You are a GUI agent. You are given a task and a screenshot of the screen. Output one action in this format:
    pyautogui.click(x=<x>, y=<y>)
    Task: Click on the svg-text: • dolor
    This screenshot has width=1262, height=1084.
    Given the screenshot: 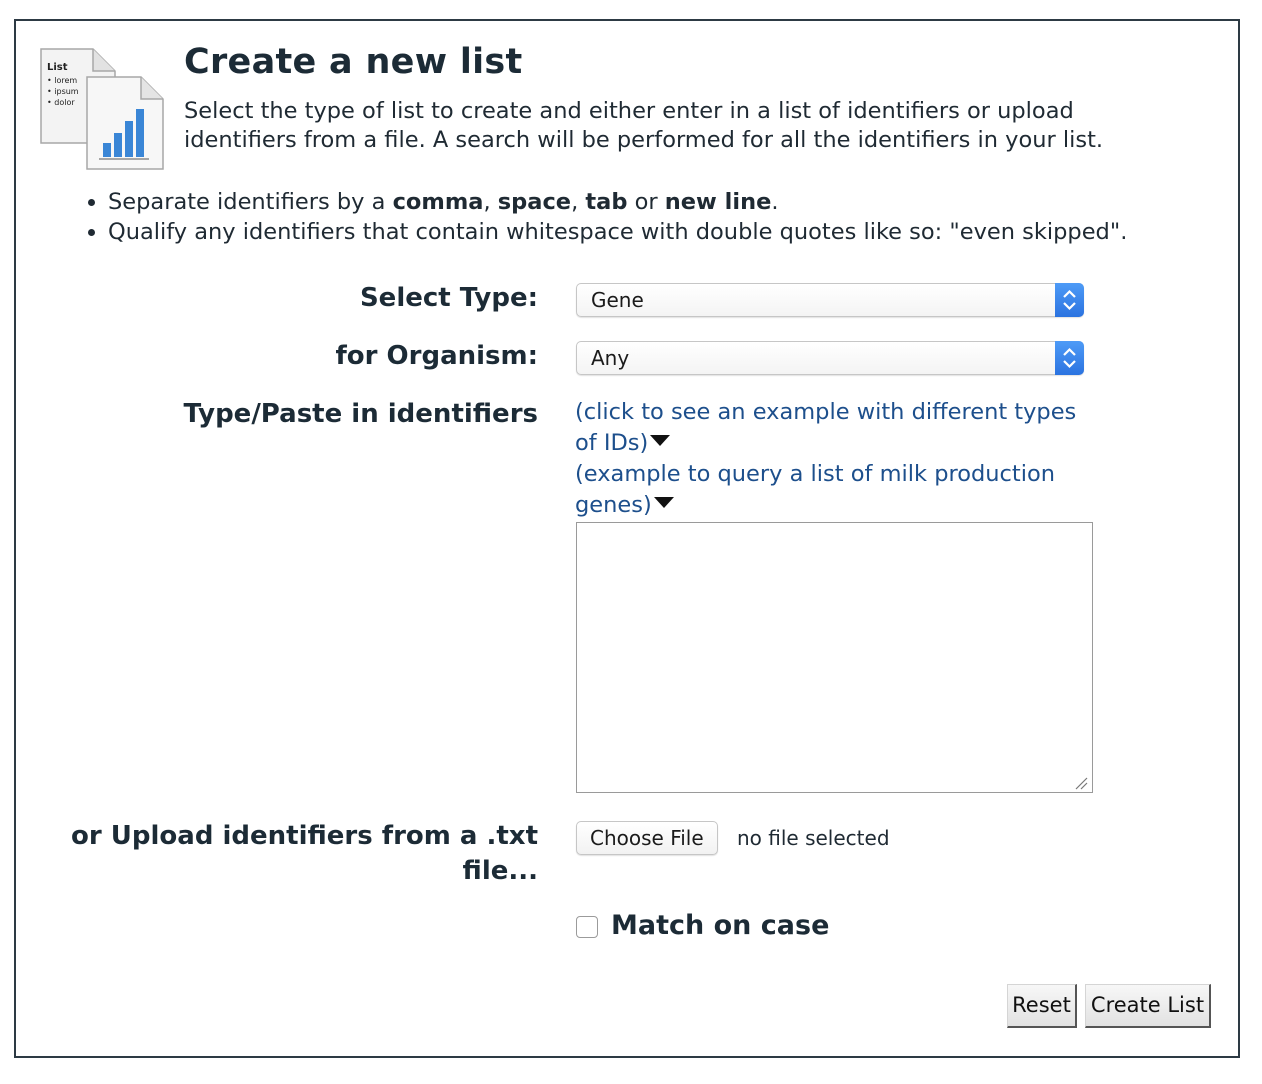 What is the action you would take?
    pyautogui.click(x=61, y=102)
    